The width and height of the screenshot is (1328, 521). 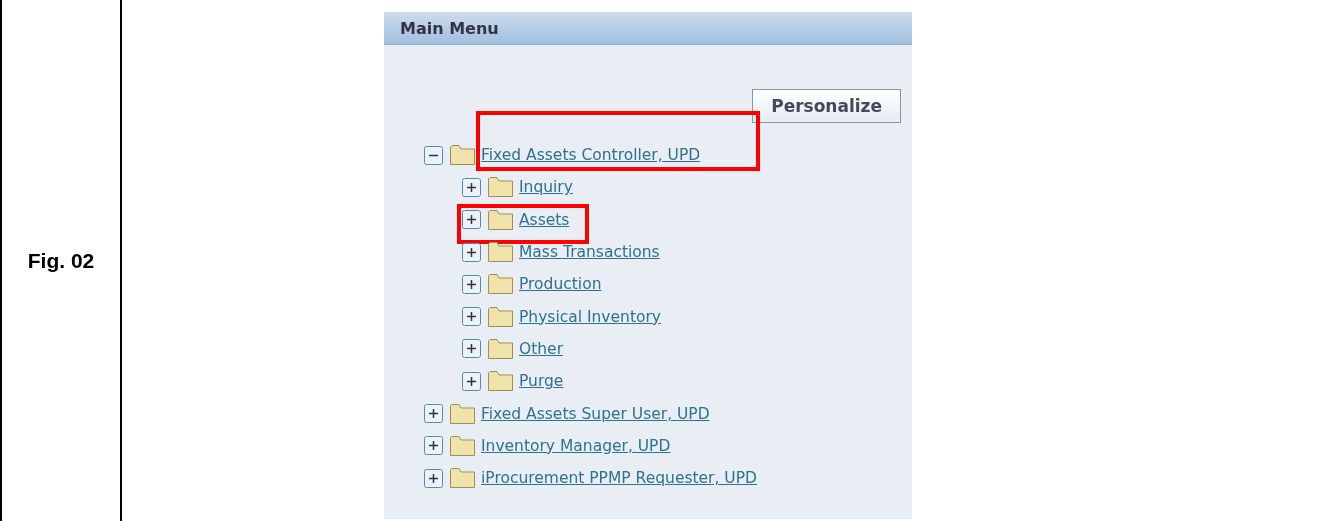 What do you see at coordinates (619, 478) in the screenshot?
I see `tree-item-link: iProcurement PPMP Requester, UPD` at bounding box center [619, 478].